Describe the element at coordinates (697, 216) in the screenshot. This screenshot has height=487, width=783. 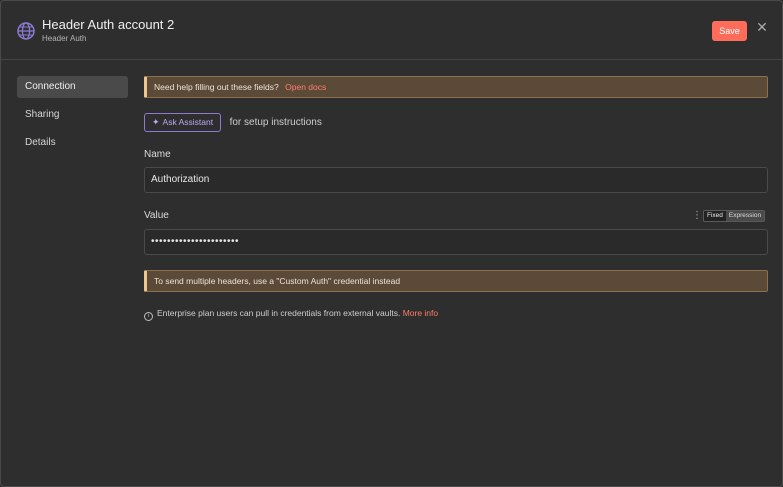
I see `more-options-icon: ⋮` at that location.